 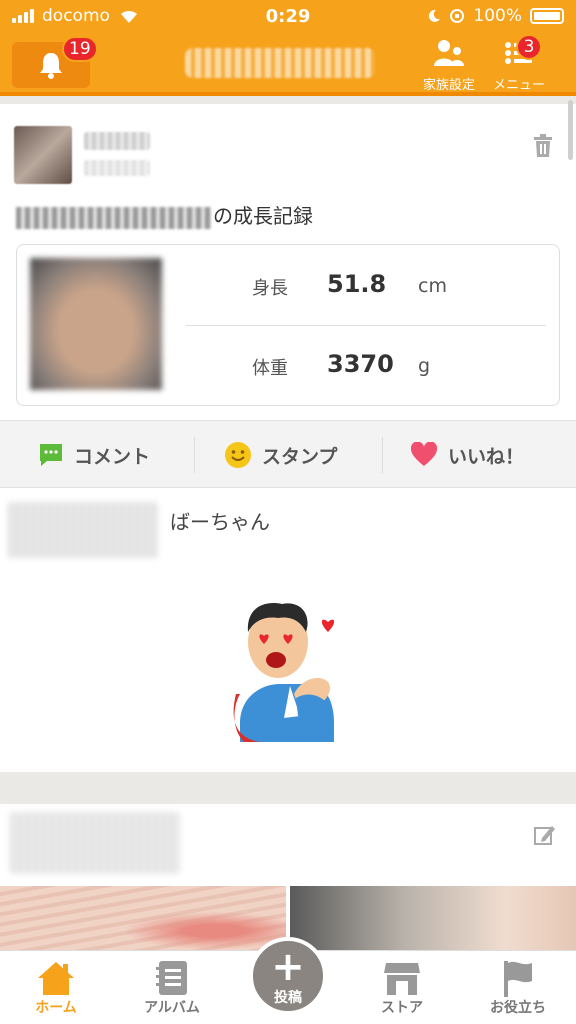 I want to click on menu-badge: 3, so click(x=529, y=47).